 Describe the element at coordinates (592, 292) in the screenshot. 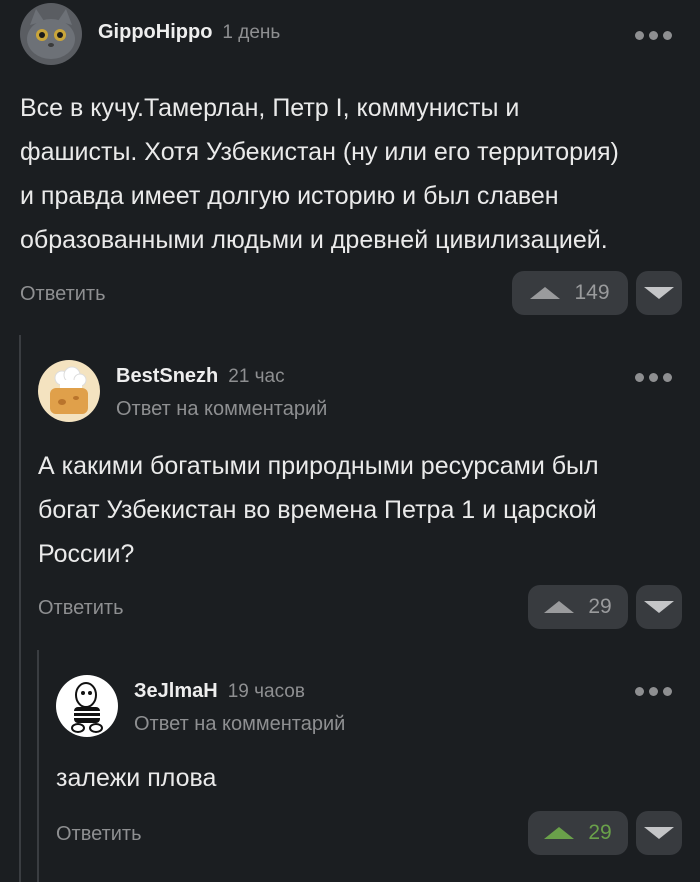

I see `score: 149` at that location.